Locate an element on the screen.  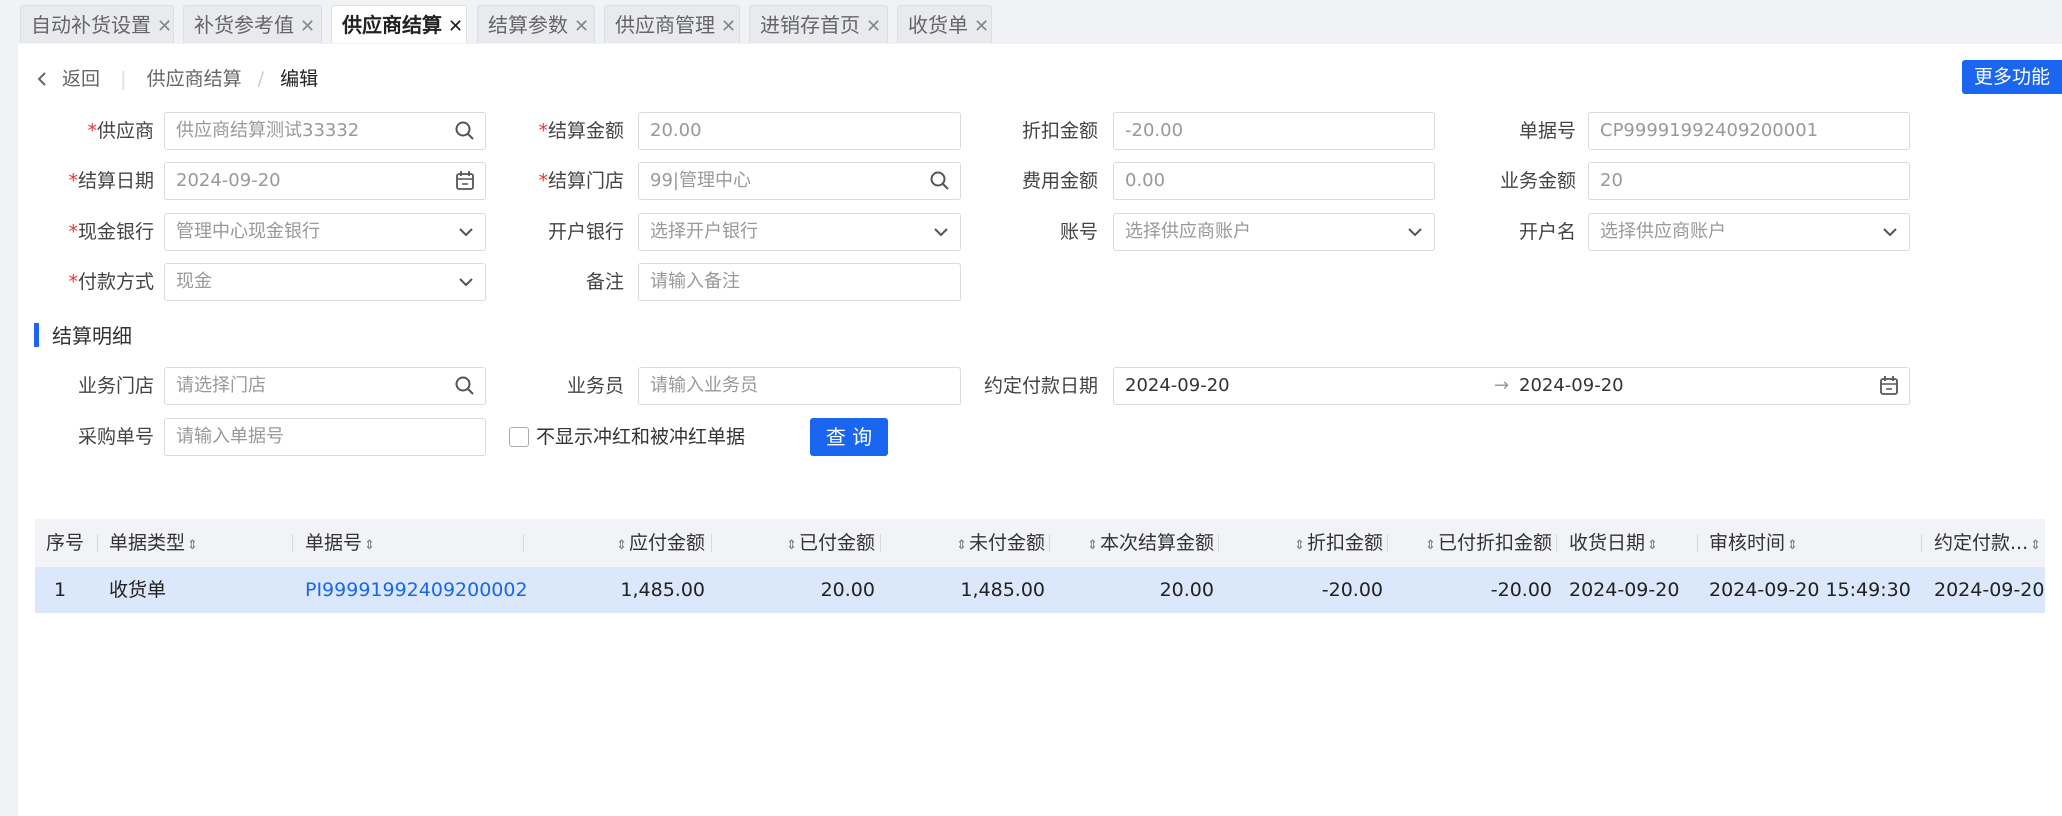
fee-amount-label: 费用金额 is located at coordinates (1059, 181).